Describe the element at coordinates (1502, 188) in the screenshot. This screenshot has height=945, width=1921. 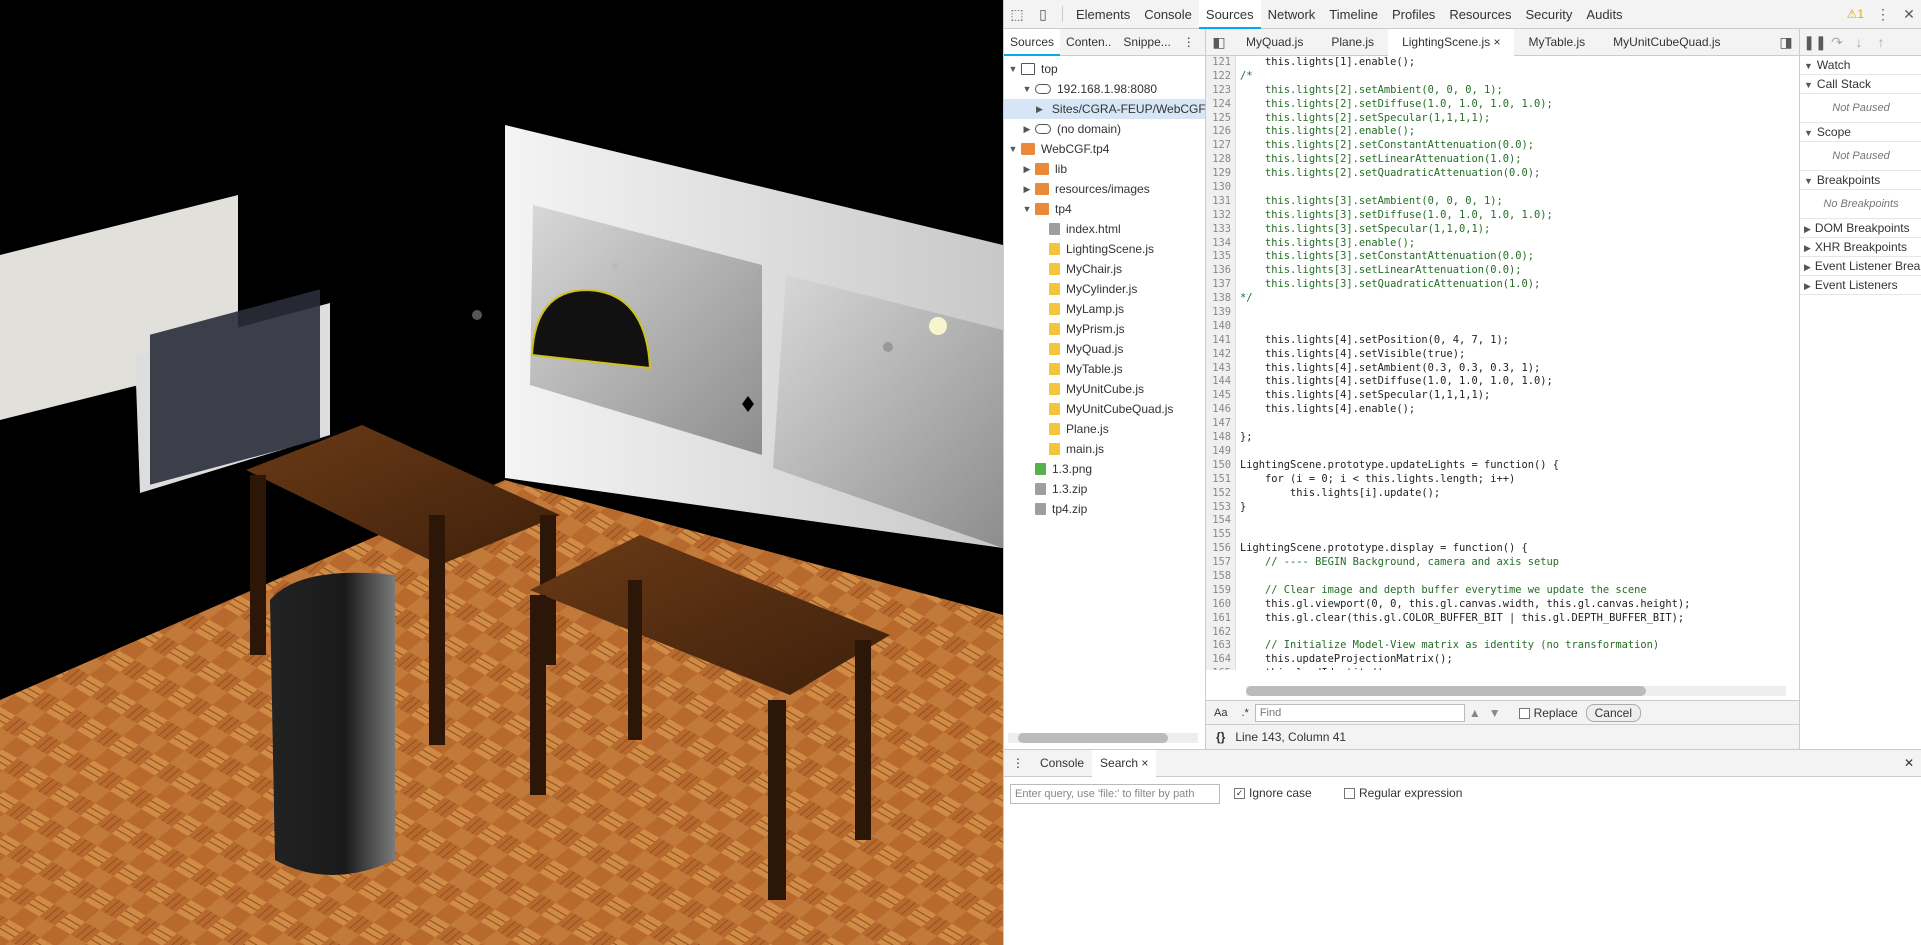
I see `code-line: 130` at that location.